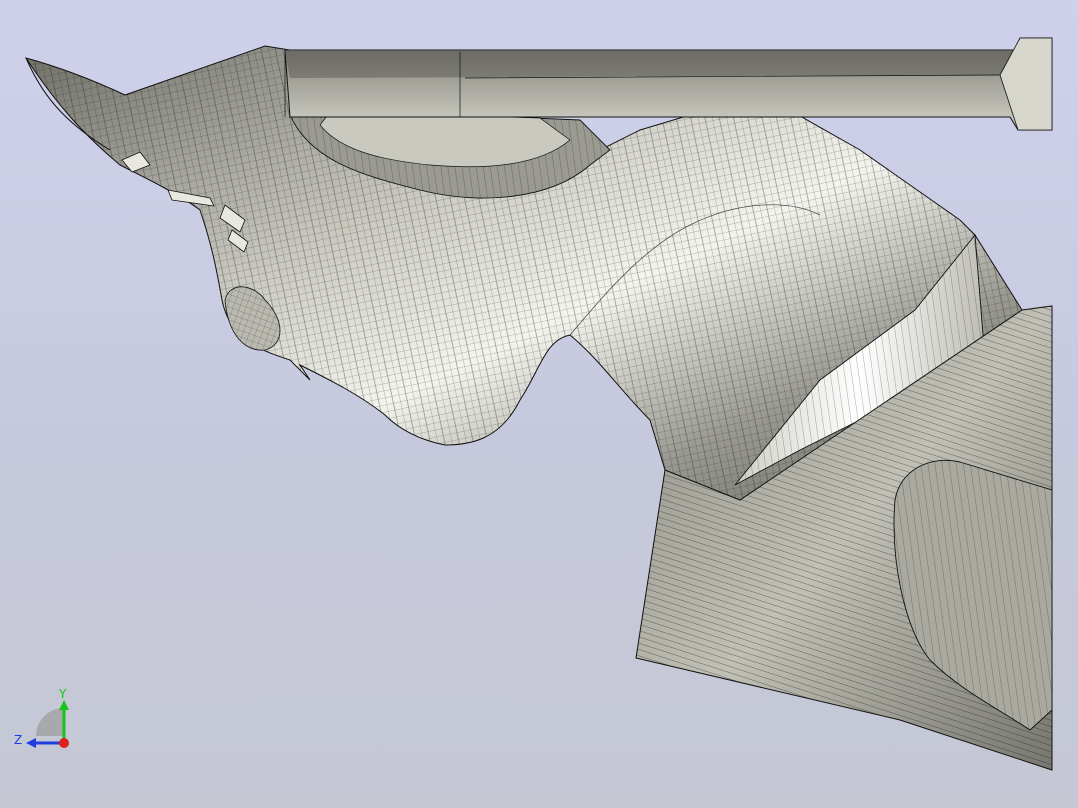 This screenshot has width=1078, height=808. I want to click on z-axis-label: Z, so click(18, 740).